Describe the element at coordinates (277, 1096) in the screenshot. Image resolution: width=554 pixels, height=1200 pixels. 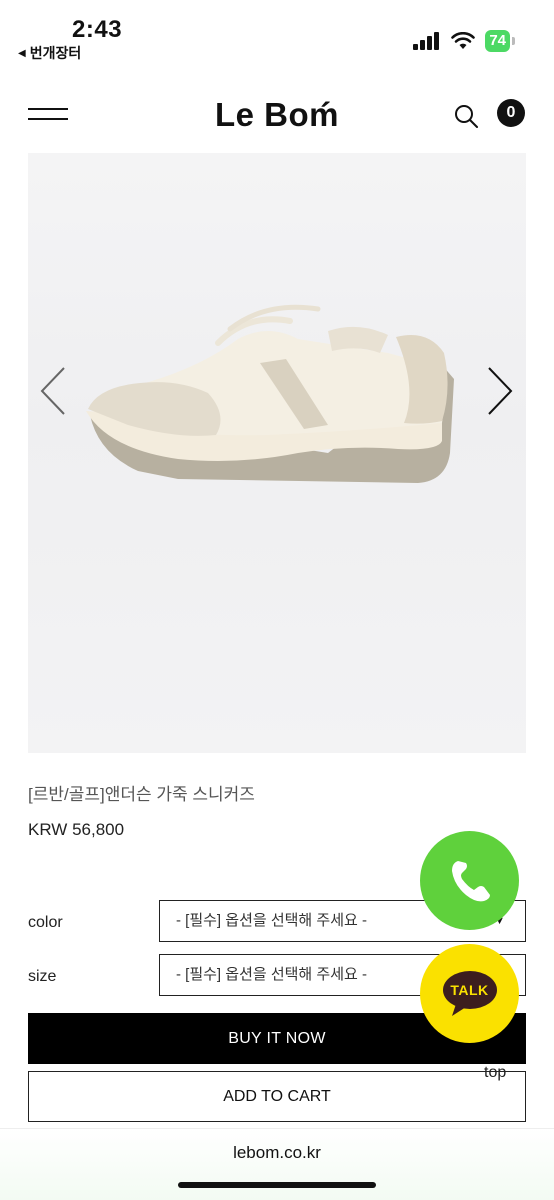
I see `add-to-cart-button: ADD TO CART` at that location.